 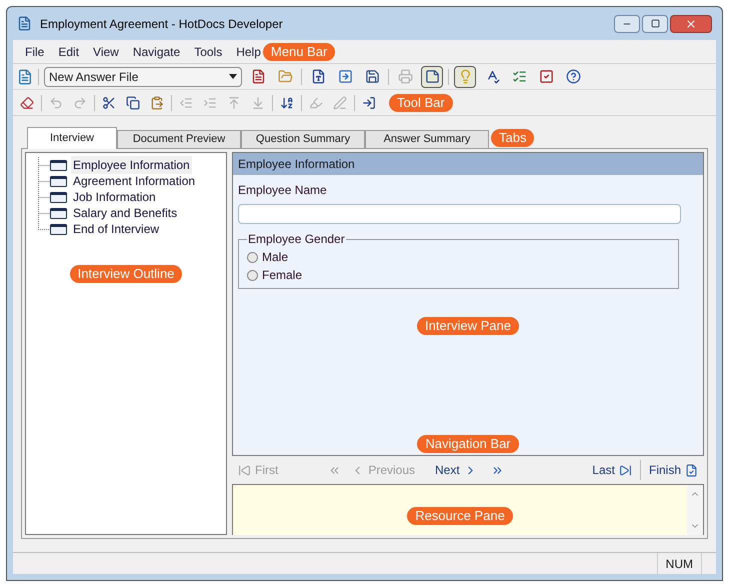 I want to click on window-title: Employment Agreement - HotDocs Developer, so click(x=161, y=24).